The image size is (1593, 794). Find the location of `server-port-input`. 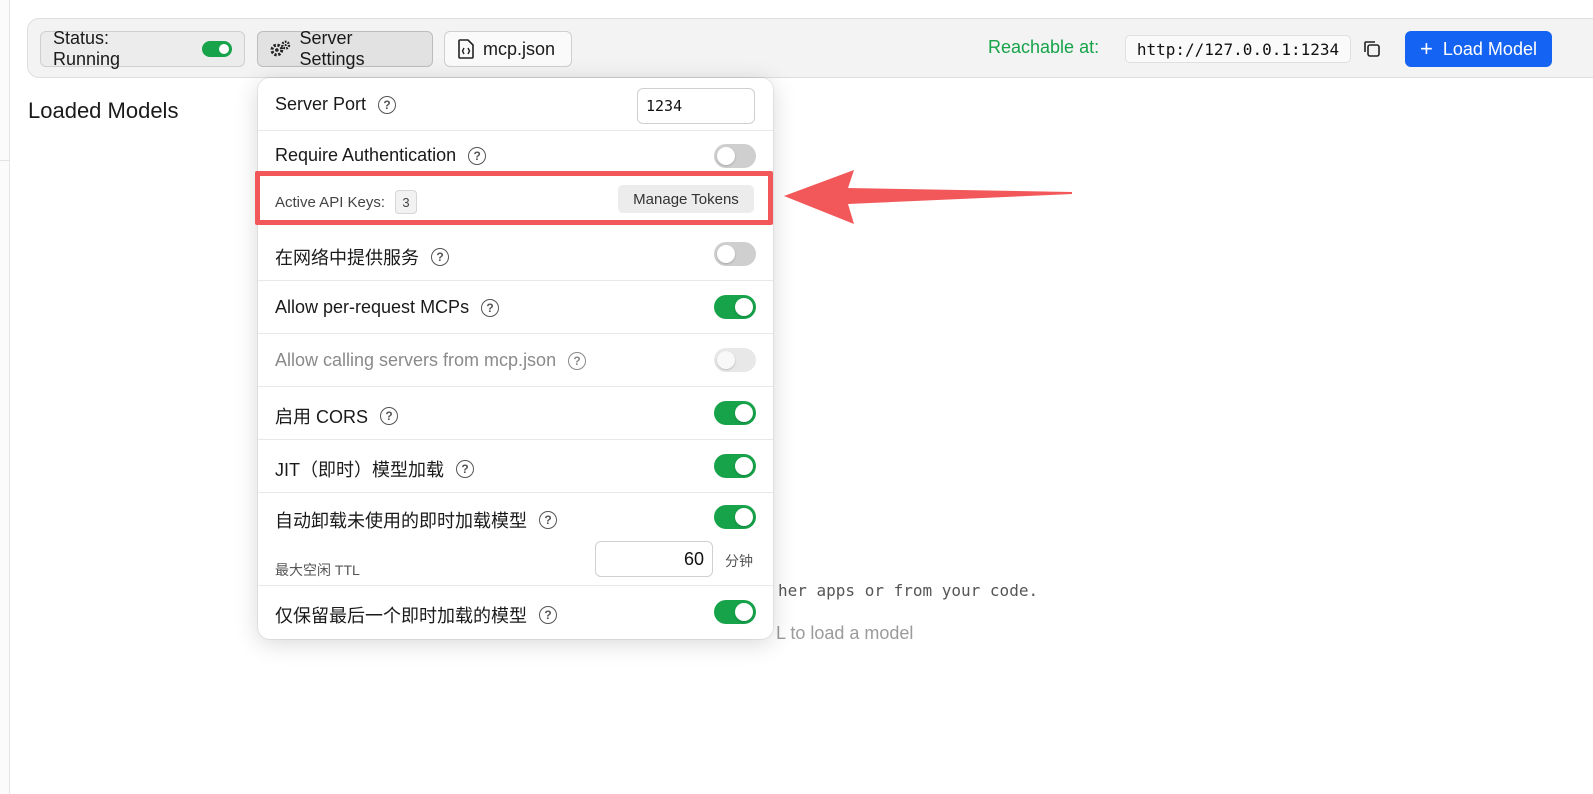

server-port-input is located at coordinates (696, 106).